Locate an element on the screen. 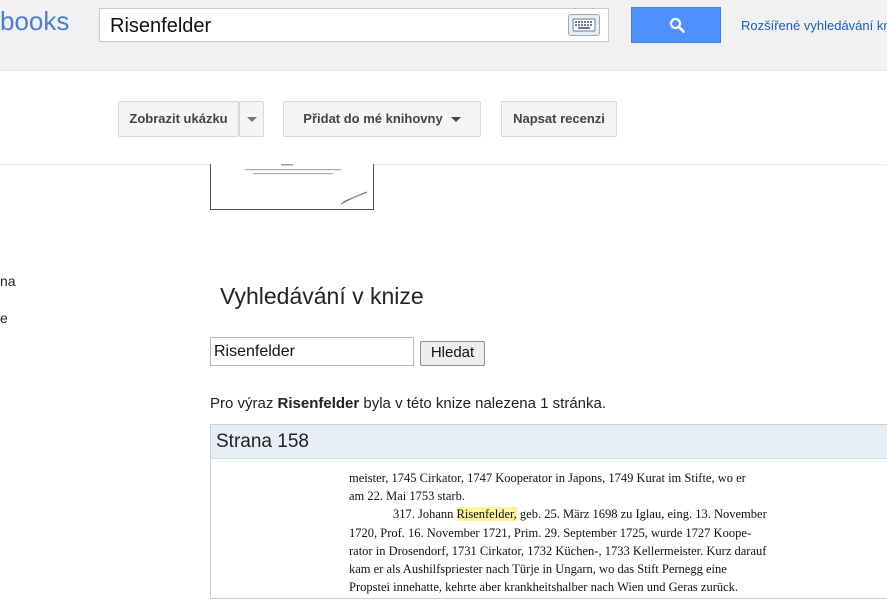 The height and width of the screenshot is (608, 887). preview-button-label: Zobrazit ukázku is located at coordinates (178, 118).